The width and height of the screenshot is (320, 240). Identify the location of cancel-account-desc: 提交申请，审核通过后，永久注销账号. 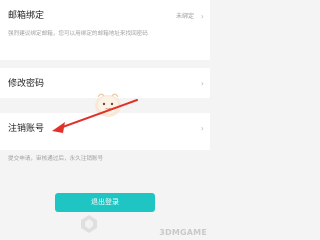
(56, 159).